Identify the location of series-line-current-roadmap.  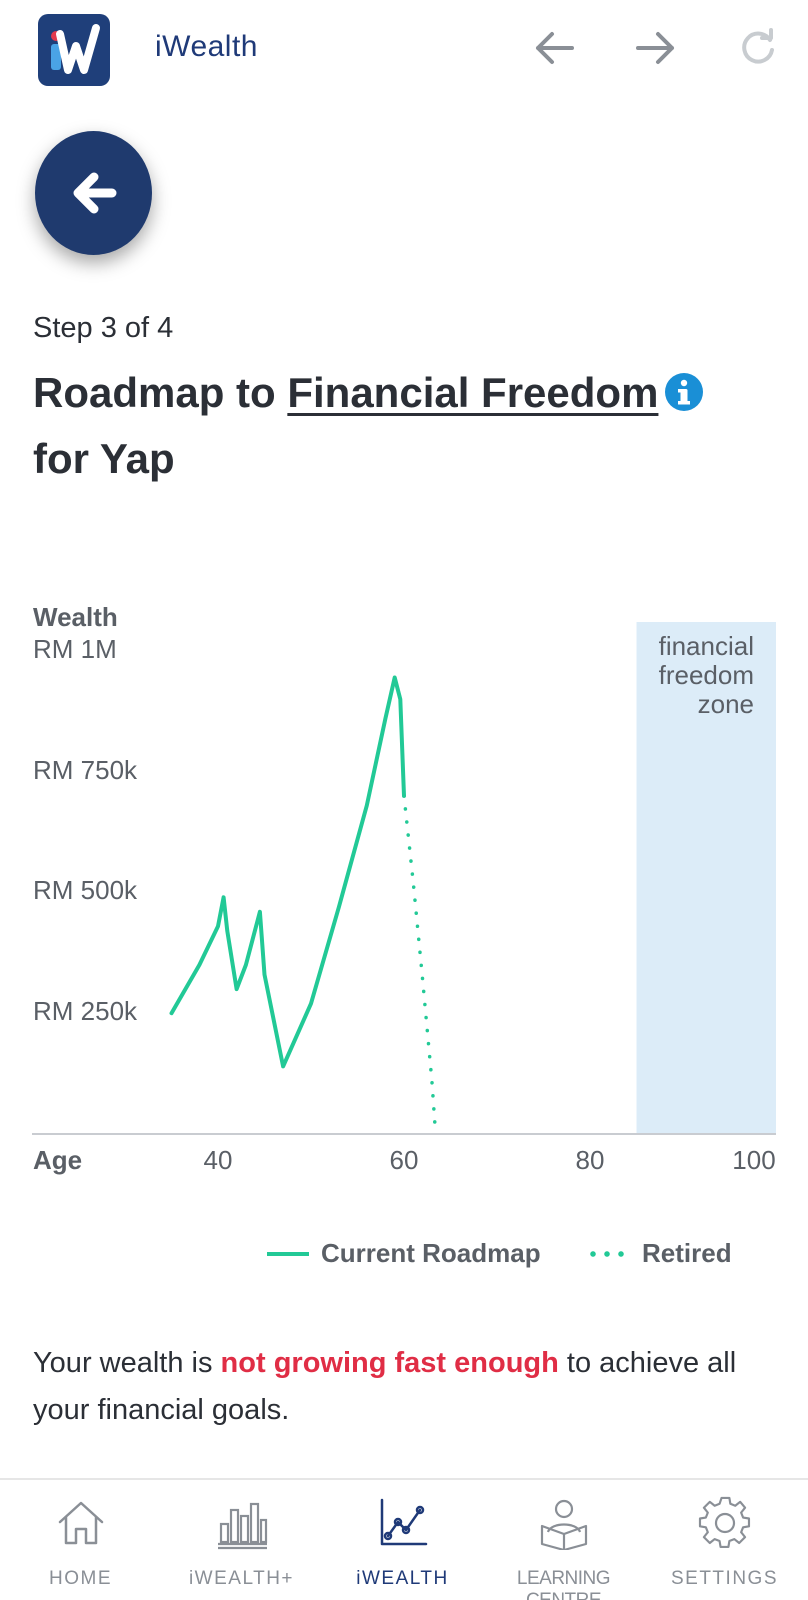
(287, 872).